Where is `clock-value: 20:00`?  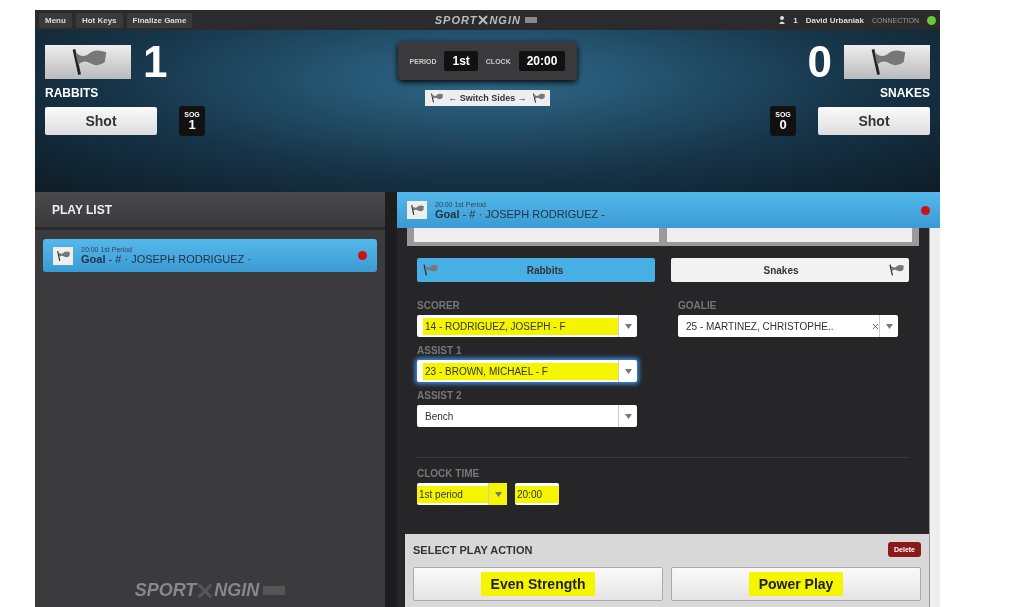
clock-value: 20:00 is located at coordinates (542, 61).